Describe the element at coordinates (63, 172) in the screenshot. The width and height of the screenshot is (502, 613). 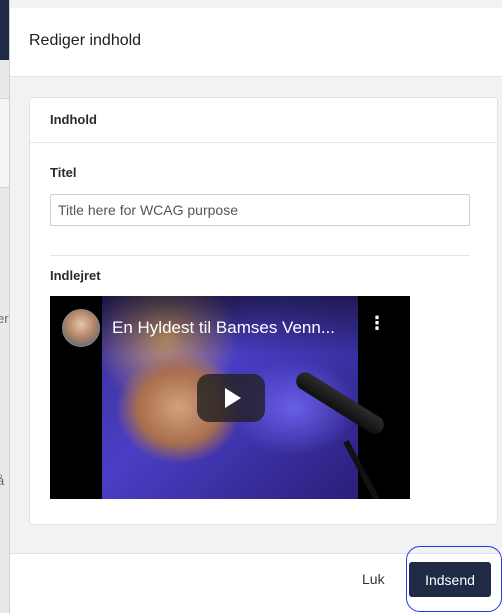
I see `title-field-label: Titel` at that location.